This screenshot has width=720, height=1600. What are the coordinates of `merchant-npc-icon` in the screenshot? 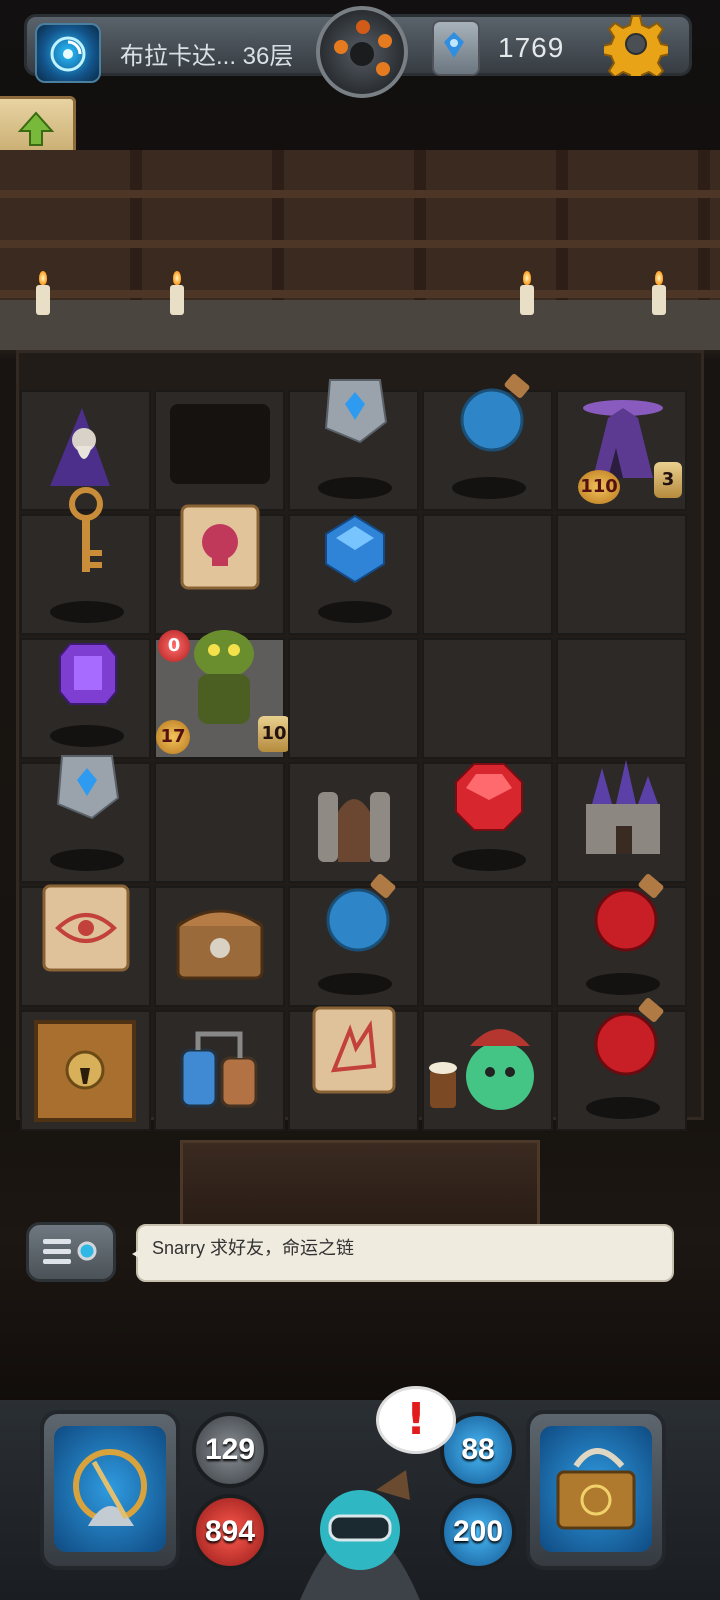 It's located at (481, 1069).